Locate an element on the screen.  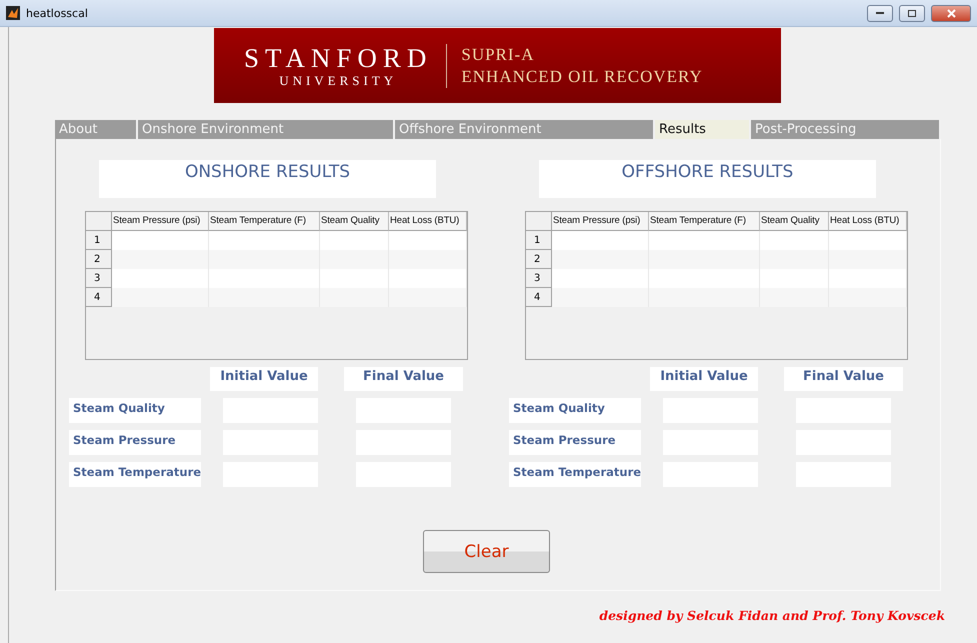
minimize-icon is located at coordinates (880, 13).